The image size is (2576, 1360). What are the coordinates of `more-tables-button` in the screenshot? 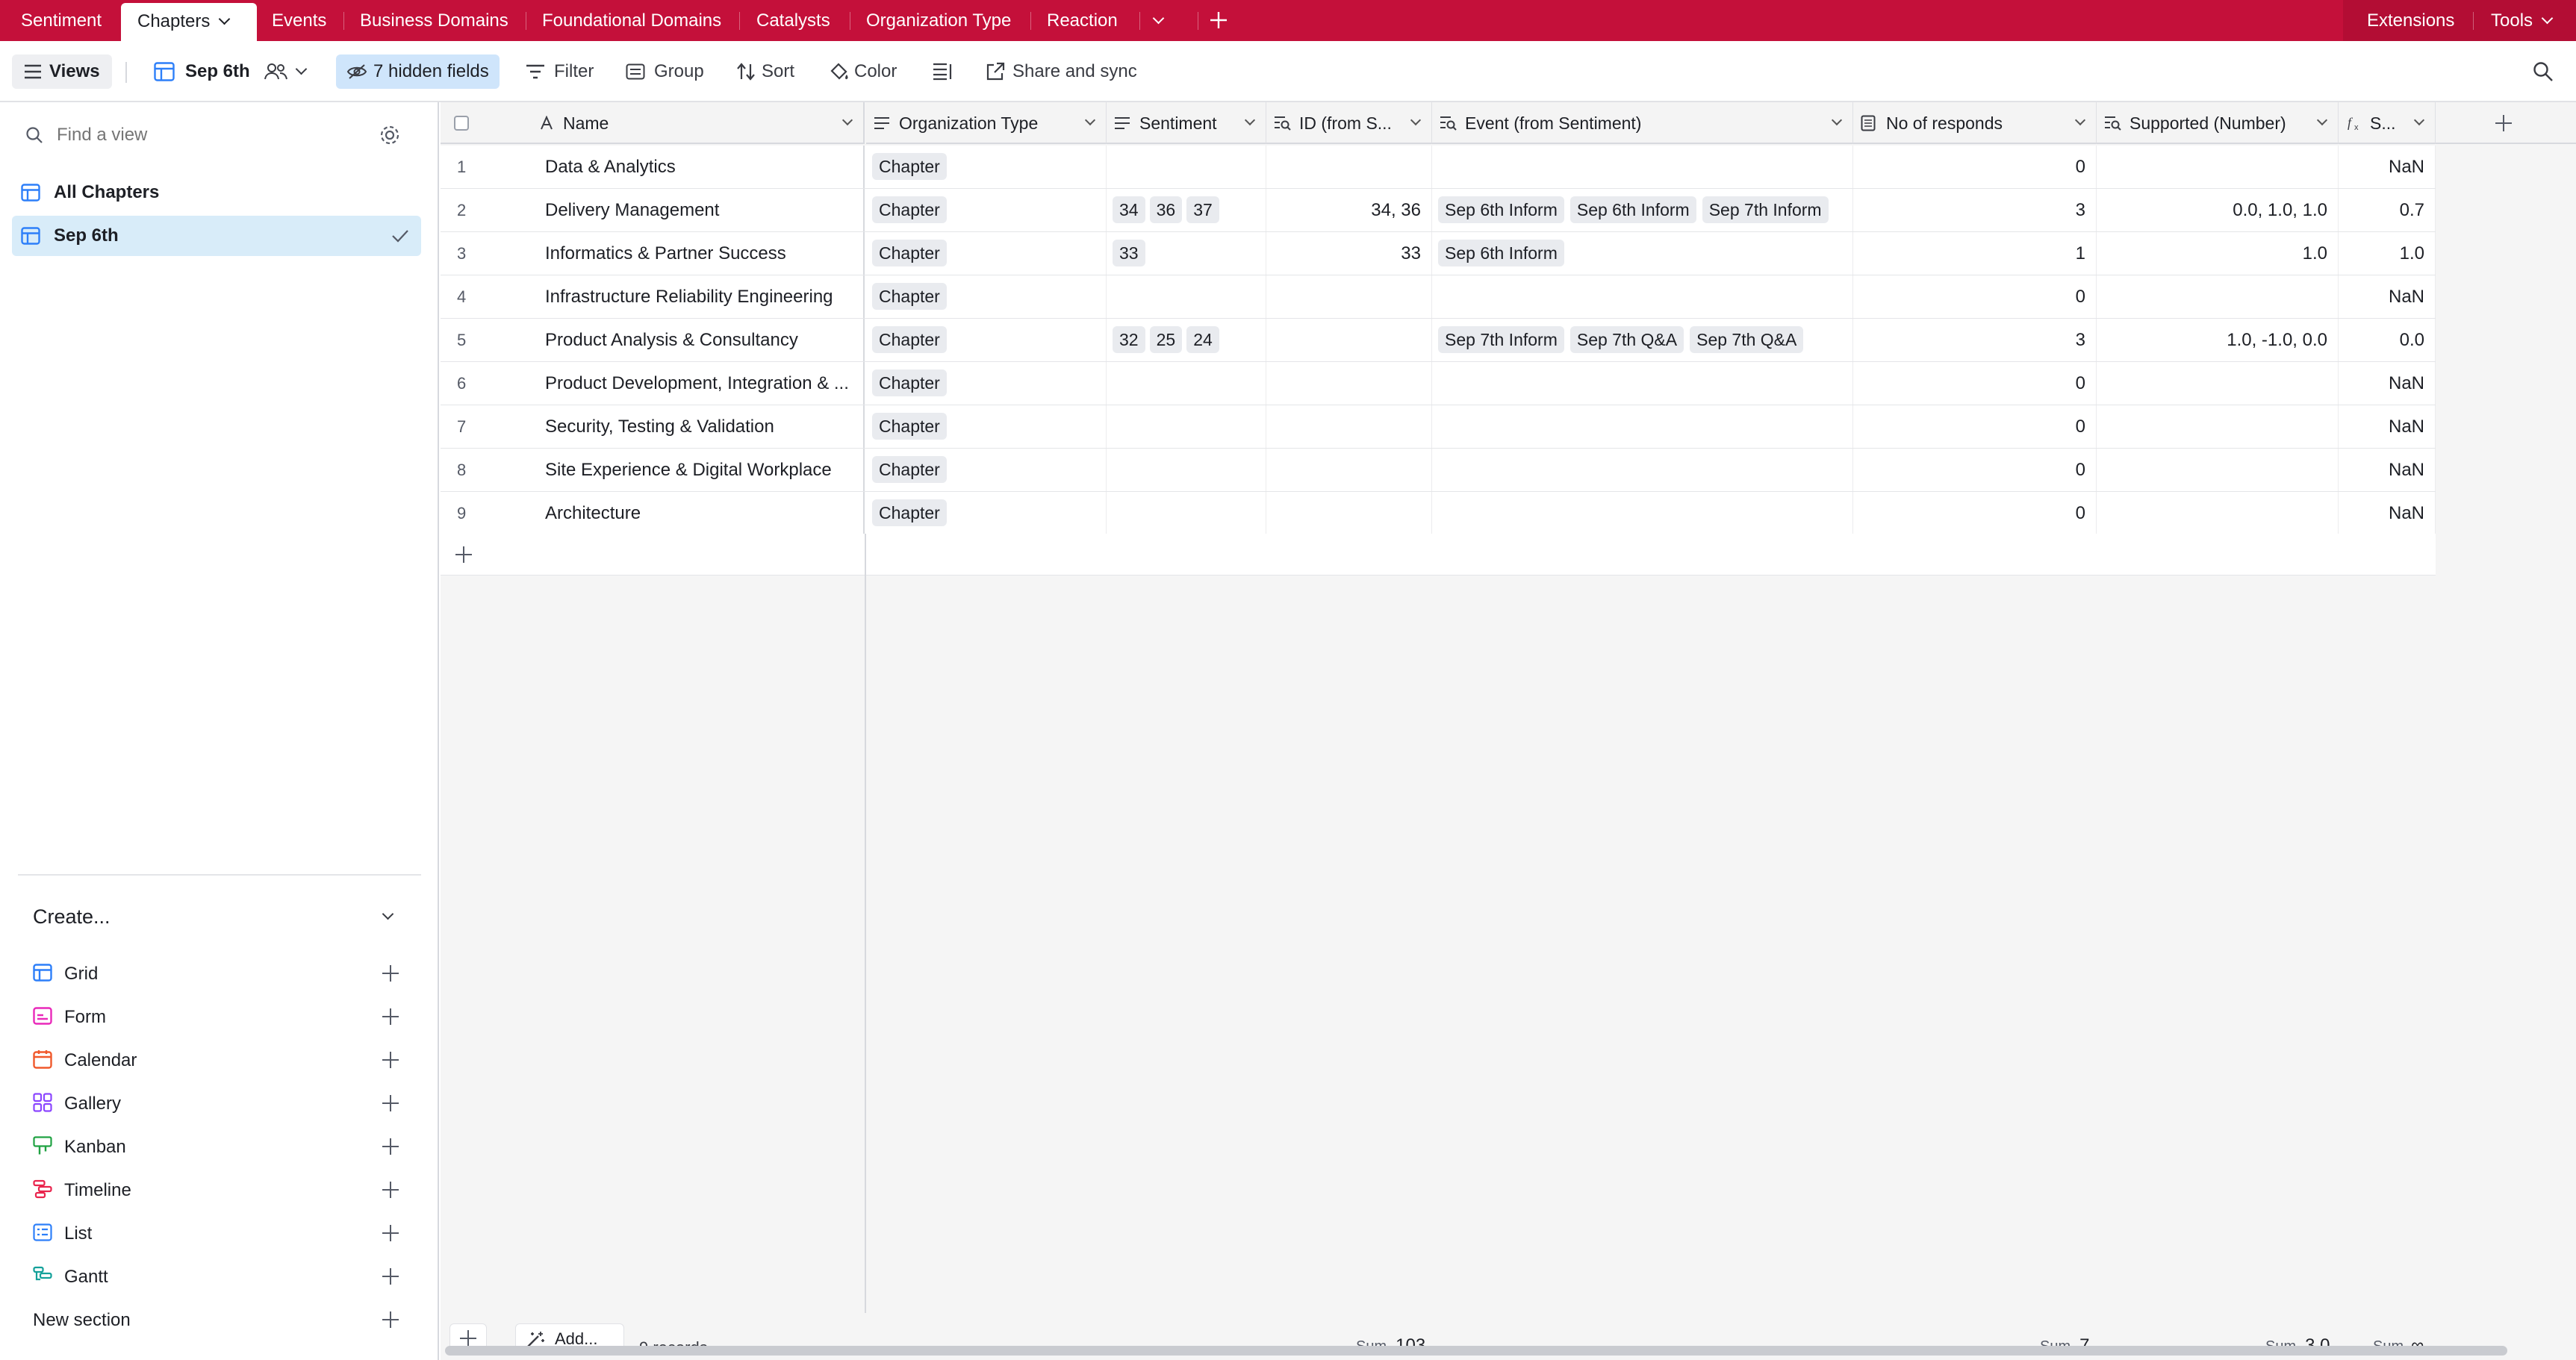 It's located at (1164, 20).